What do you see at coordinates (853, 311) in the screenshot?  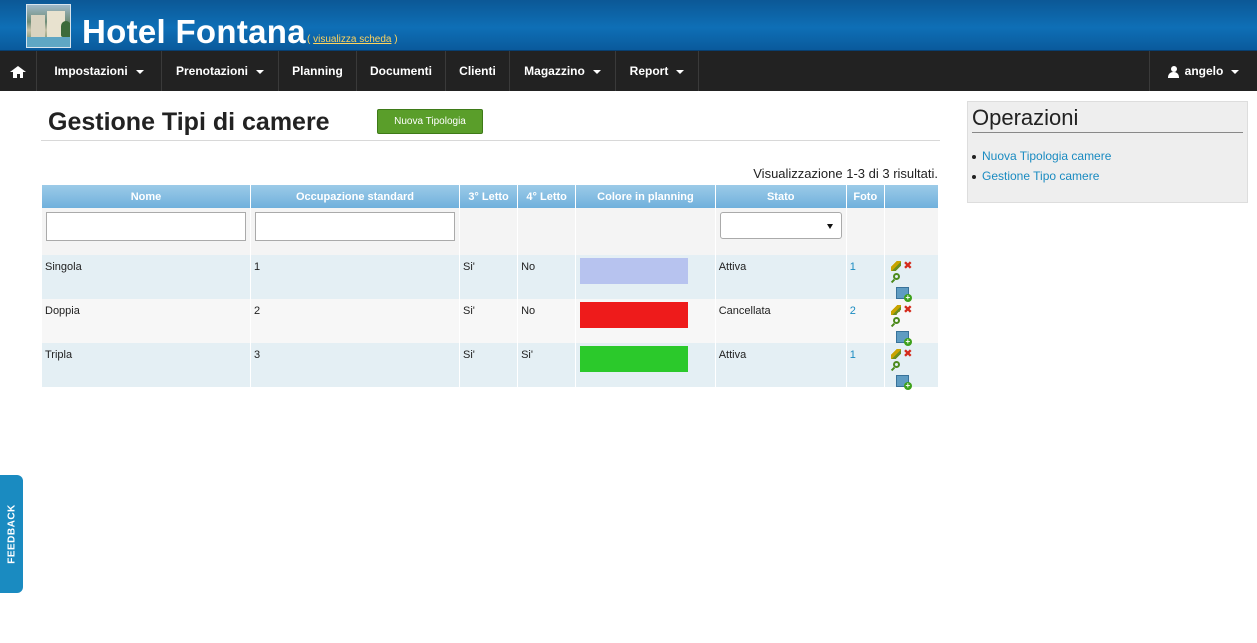 I see `foto-count-link: 2` at bounding box center [853, 311].